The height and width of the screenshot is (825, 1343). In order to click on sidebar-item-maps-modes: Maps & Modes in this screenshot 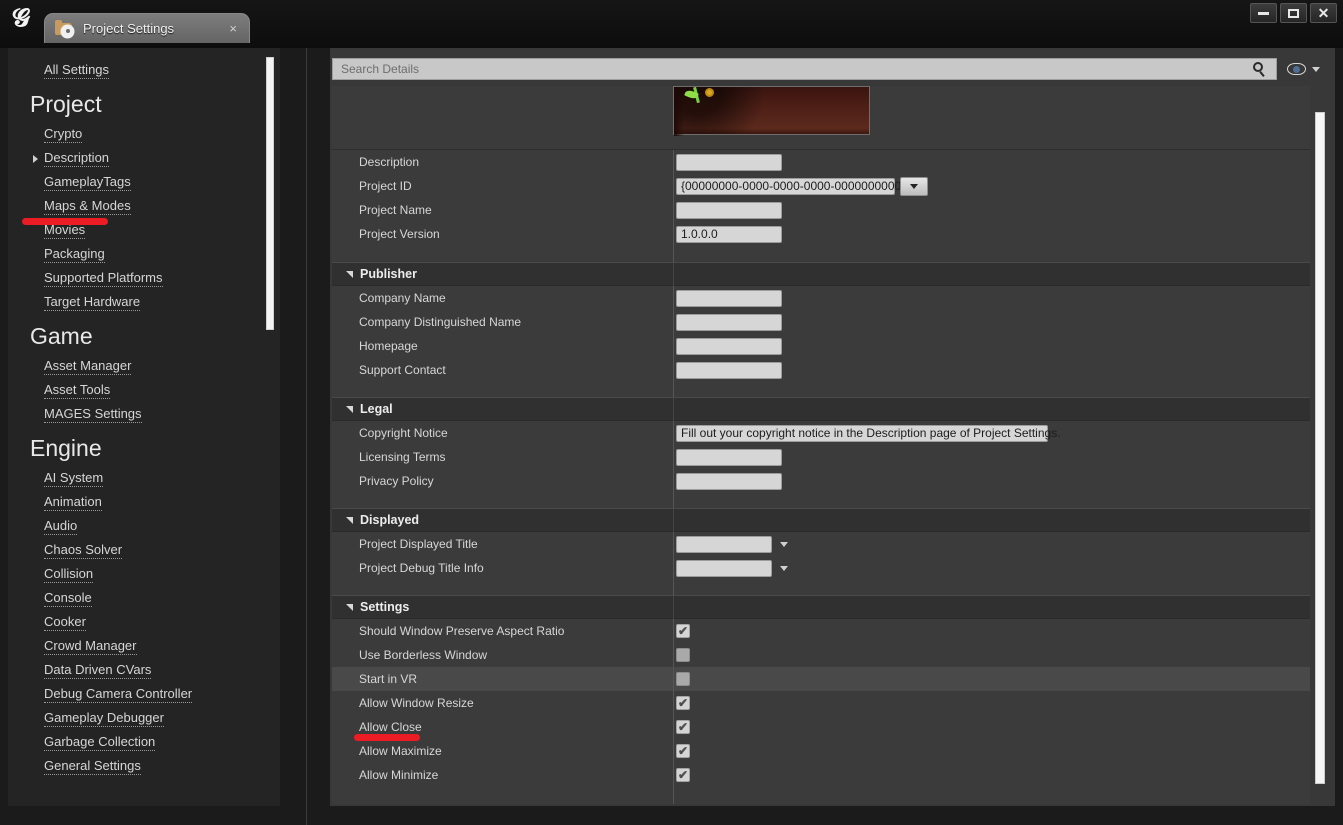, I will do `click(144, 206)`.